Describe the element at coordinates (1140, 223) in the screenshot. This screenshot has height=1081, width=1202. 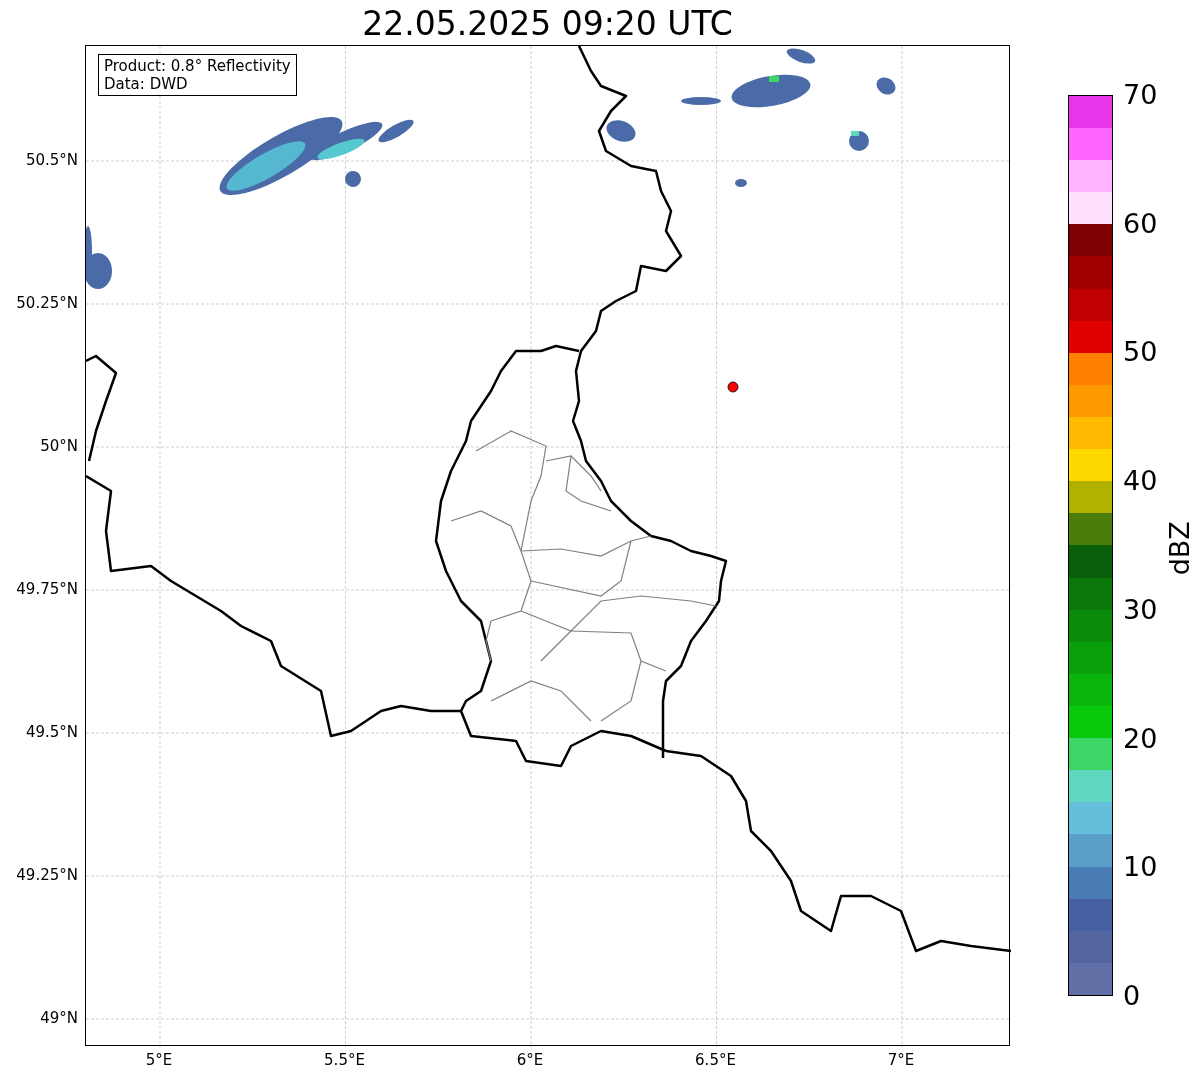
I see `colorbar-tick-label: 60` at that location.